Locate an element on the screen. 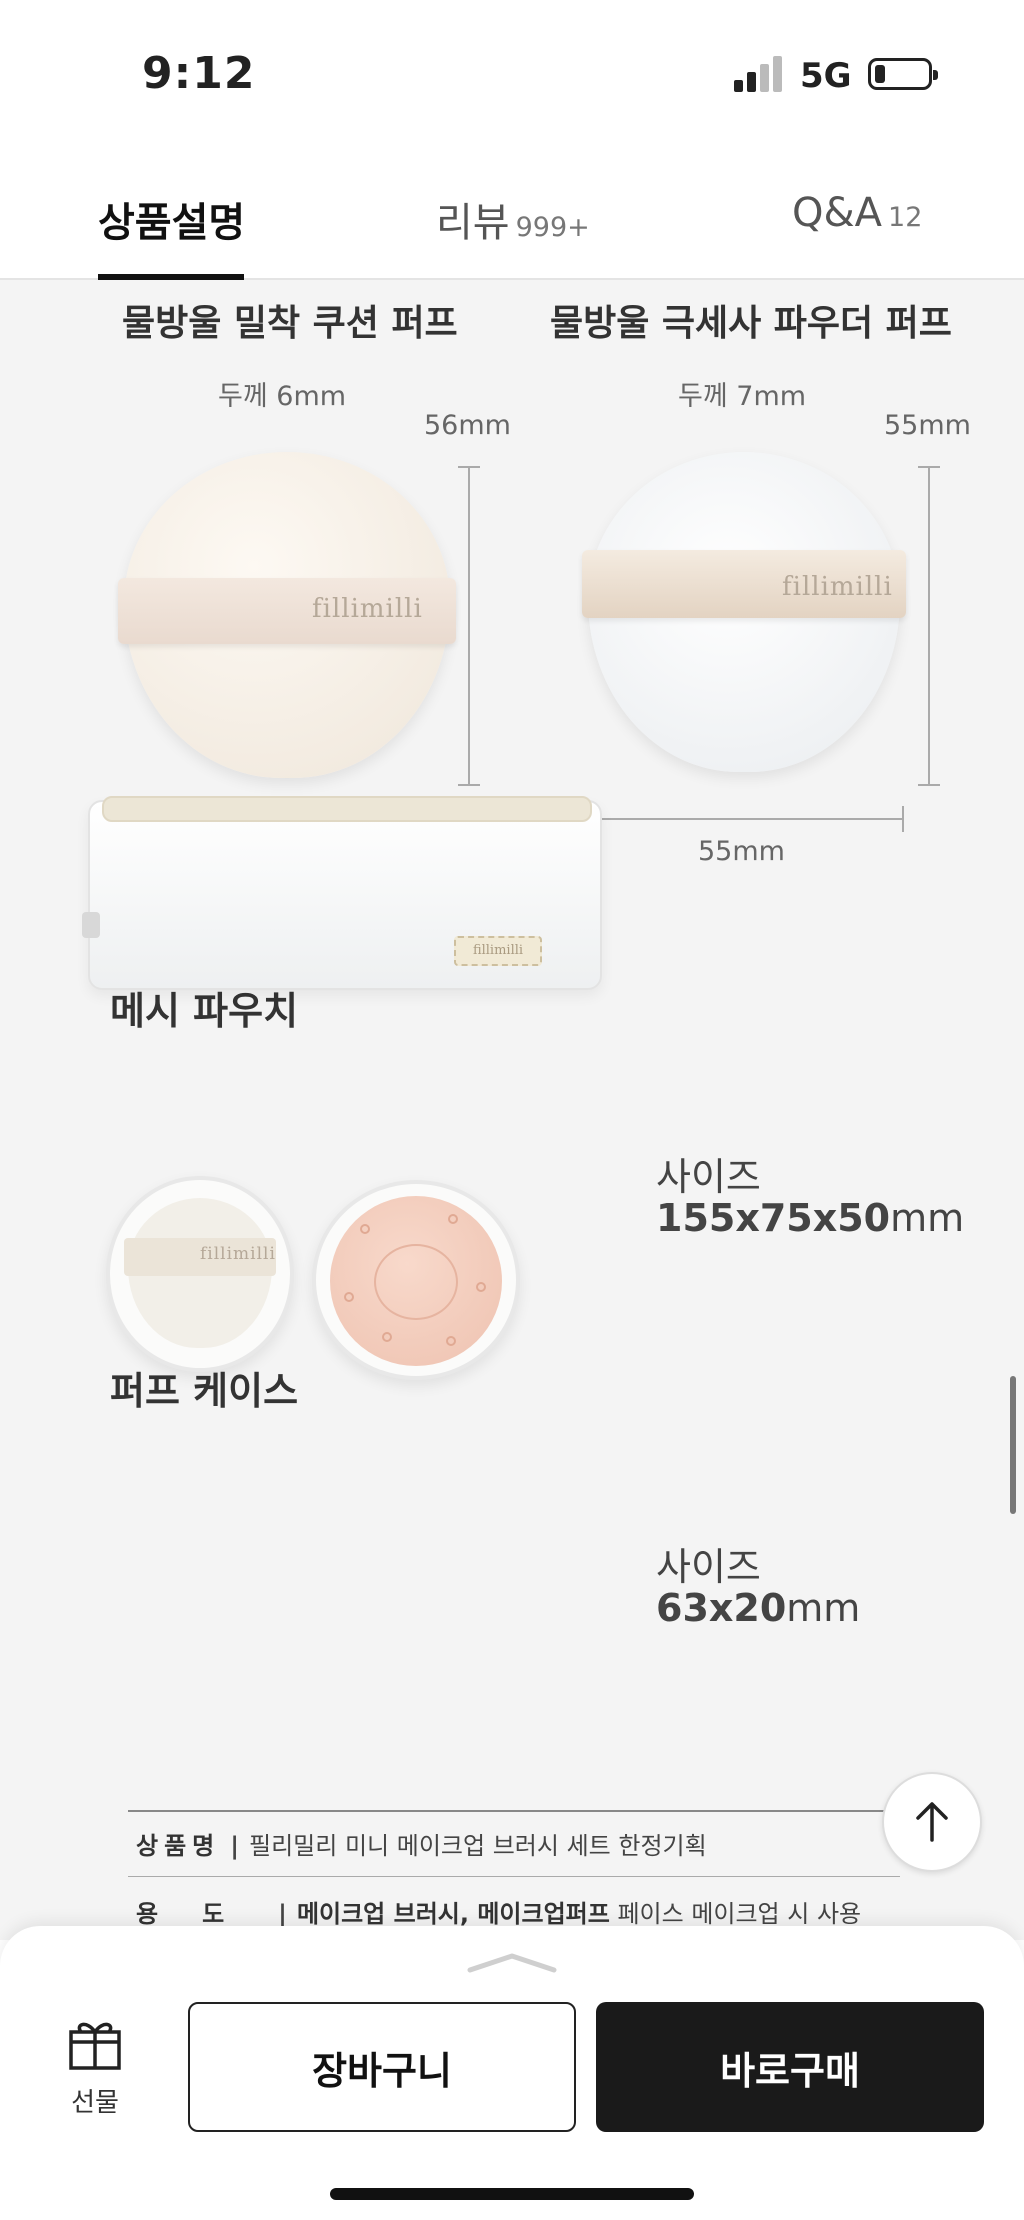 Image resolution: width=1024 pixels, height=2220 pixels. spec-row-name: 상품명 | 필리밀리 미니 메이크업 브러시 세트 한정기획 is located at coordinates (421, 1846).